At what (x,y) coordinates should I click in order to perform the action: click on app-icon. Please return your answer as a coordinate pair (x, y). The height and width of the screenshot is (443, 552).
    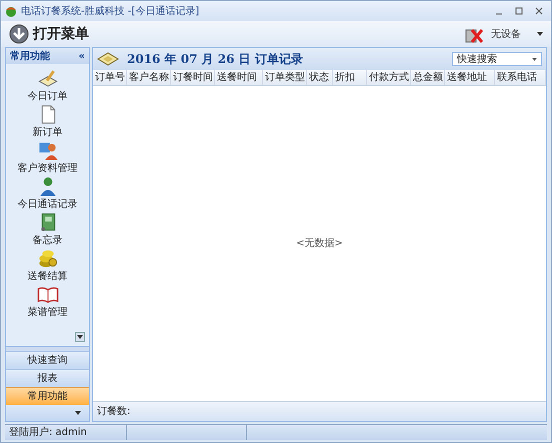
    Looking at the image, I should click on (11, 11).